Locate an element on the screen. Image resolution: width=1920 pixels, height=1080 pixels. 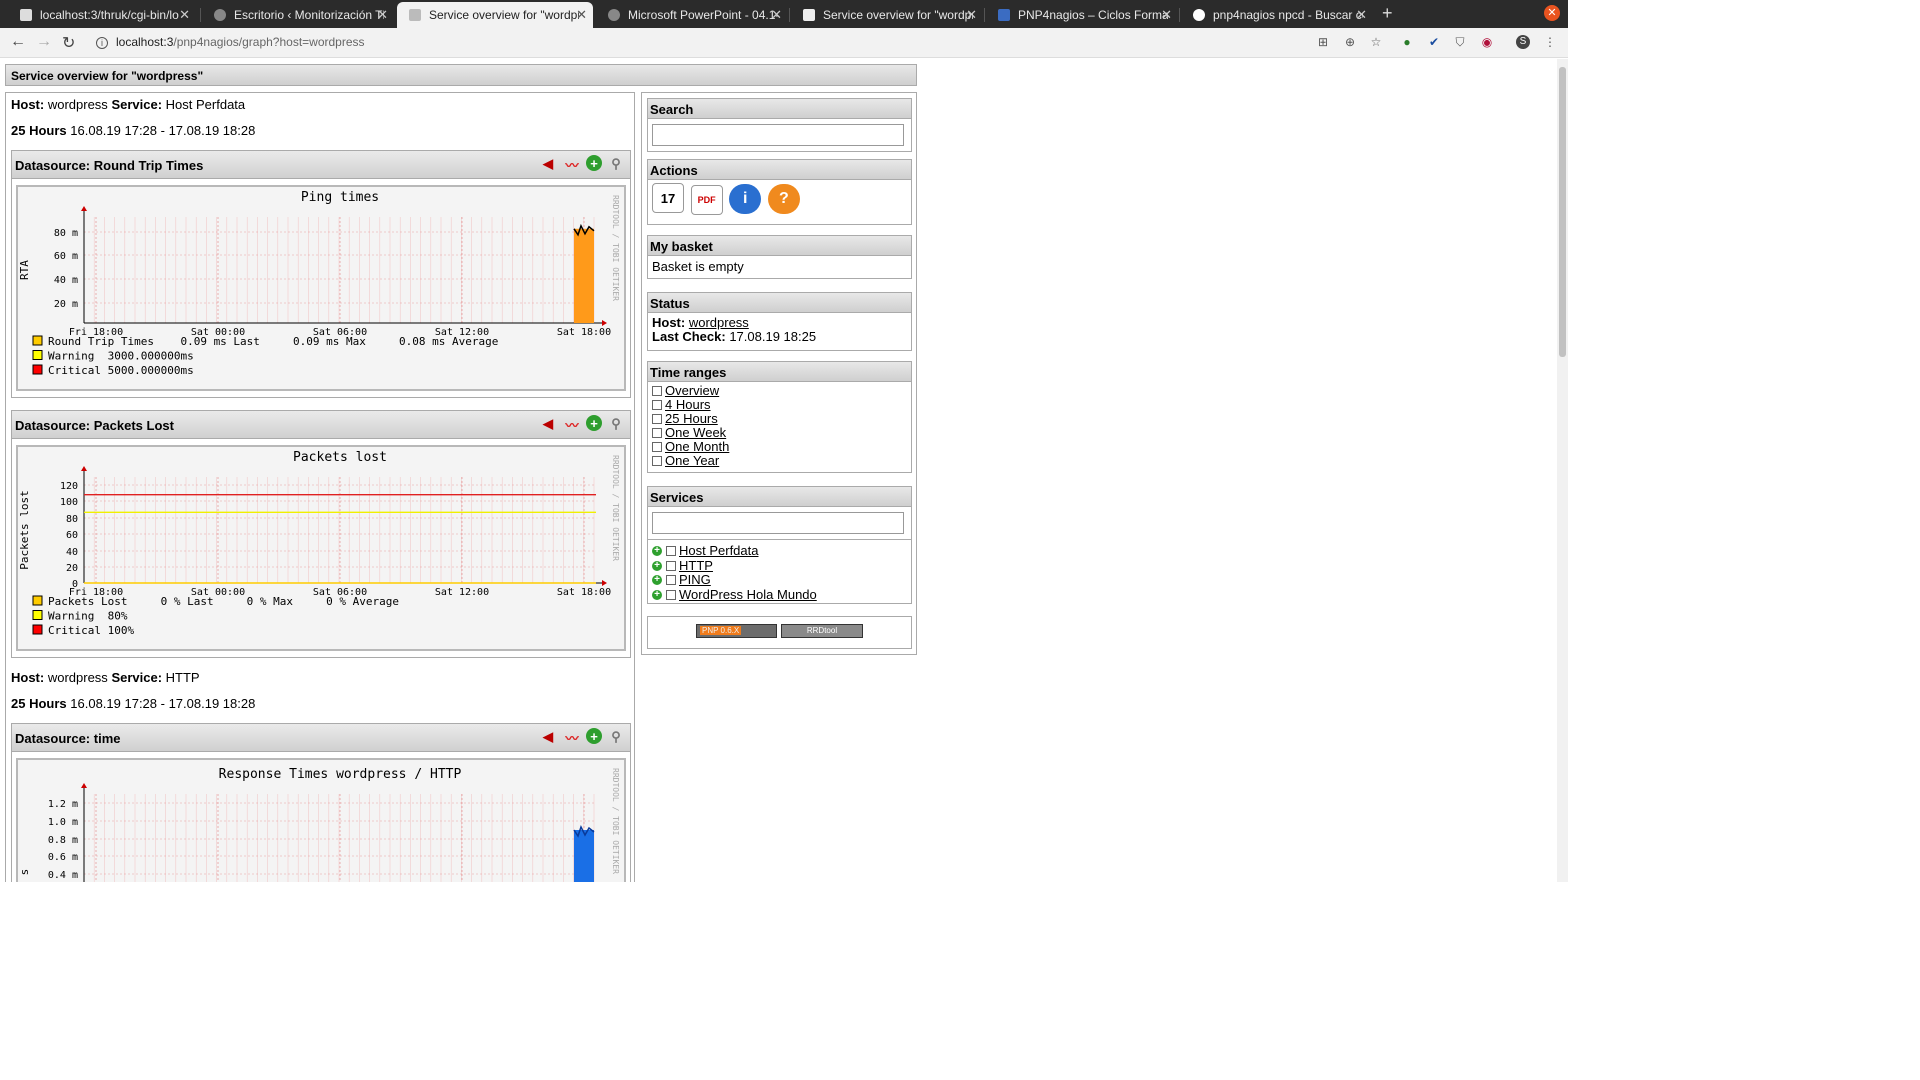
calendar-icon: 17 is located at coordinates (668, 198).